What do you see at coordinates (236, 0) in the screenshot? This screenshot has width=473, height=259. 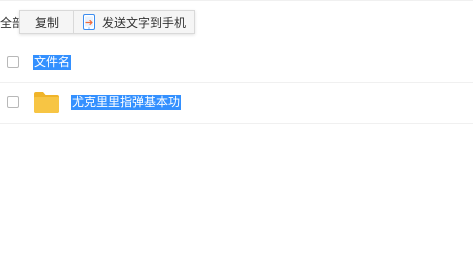 I see `top-divider` at bounding box center [236, 0].